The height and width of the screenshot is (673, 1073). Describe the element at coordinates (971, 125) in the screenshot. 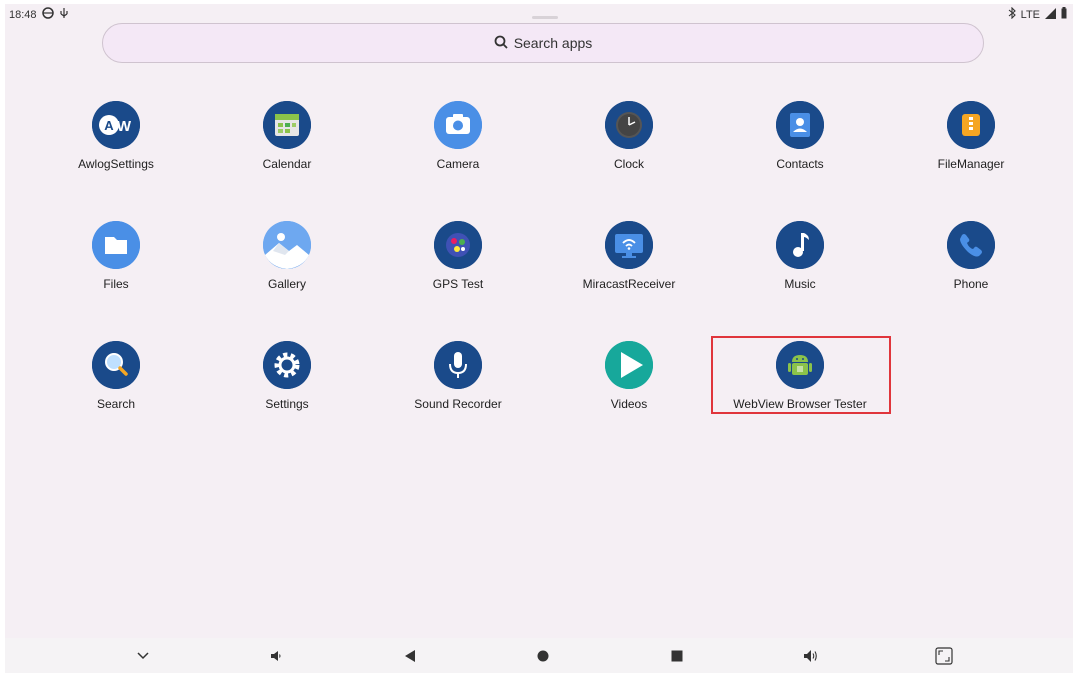

I see `filemanager-icon` at that location.